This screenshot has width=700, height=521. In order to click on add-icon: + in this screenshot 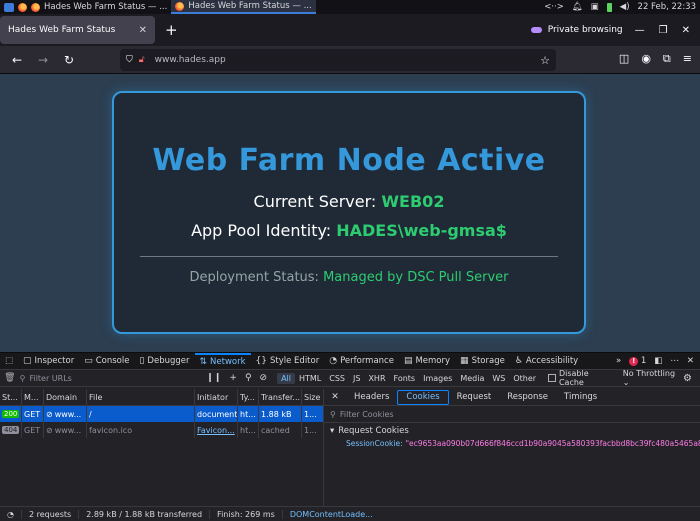, I will do `click(233, 378)`.